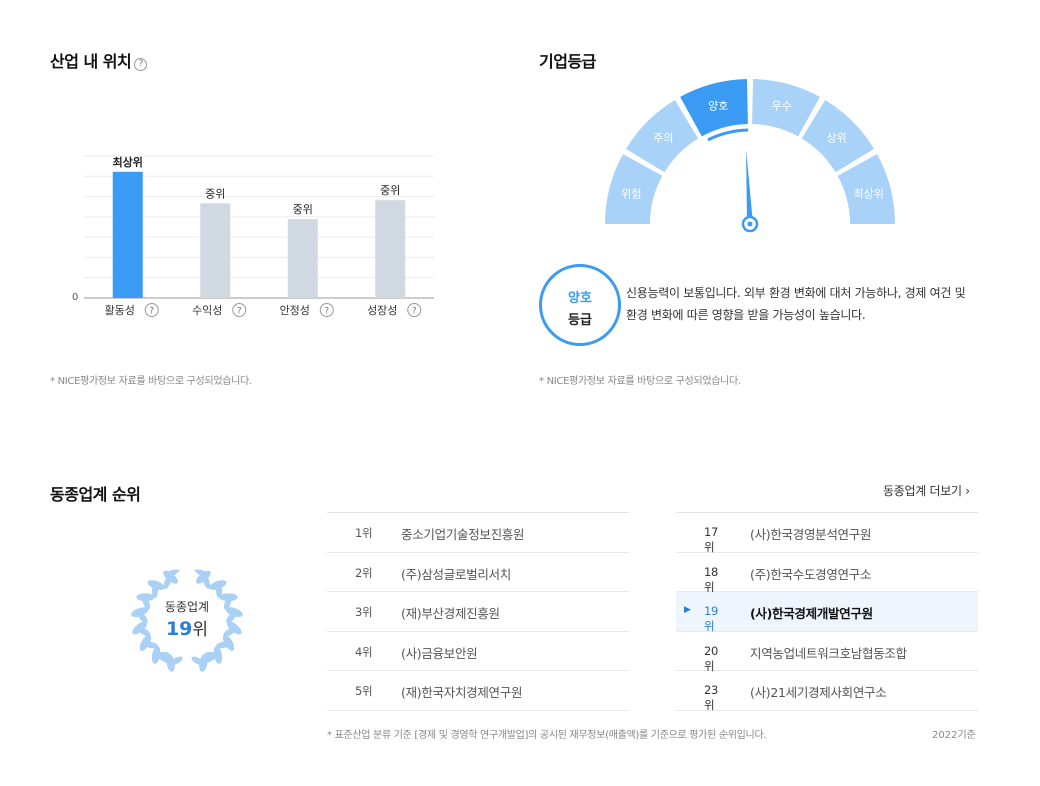 The height and width of the screenshot is (786, 1040). Describe the element at coordinates (926, 490) in the screenshot. I see `peer-more-link: 동종업계 더보기 ›` at that location.